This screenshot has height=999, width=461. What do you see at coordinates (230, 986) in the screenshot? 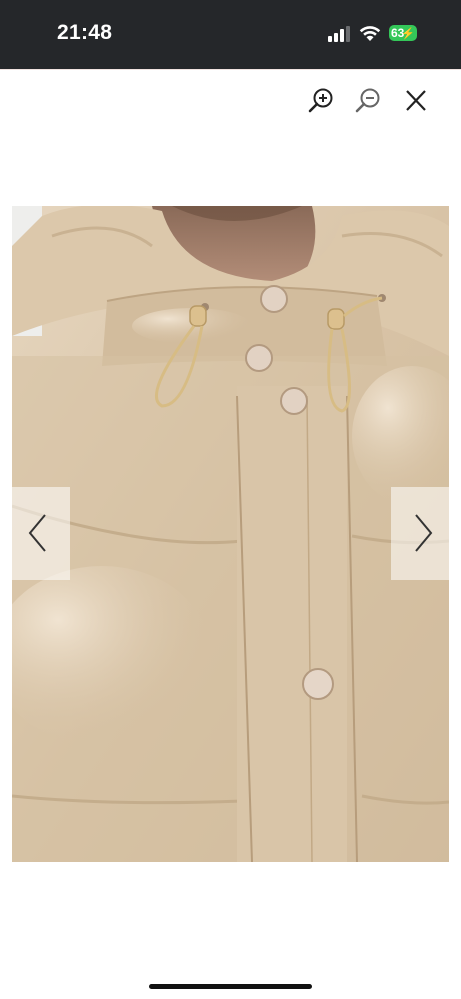
I see `home-indicator` at bounding box center [230, 986].